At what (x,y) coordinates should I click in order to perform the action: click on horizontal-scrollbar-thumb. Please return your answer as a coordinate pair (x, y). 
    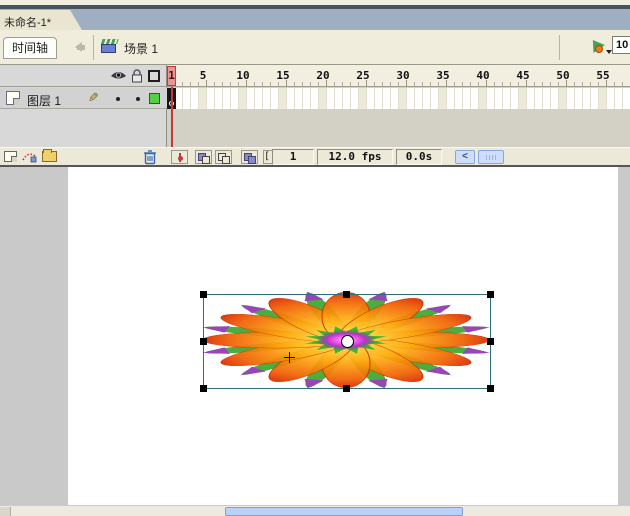
    Looking at the image, I should click on (344, 511).